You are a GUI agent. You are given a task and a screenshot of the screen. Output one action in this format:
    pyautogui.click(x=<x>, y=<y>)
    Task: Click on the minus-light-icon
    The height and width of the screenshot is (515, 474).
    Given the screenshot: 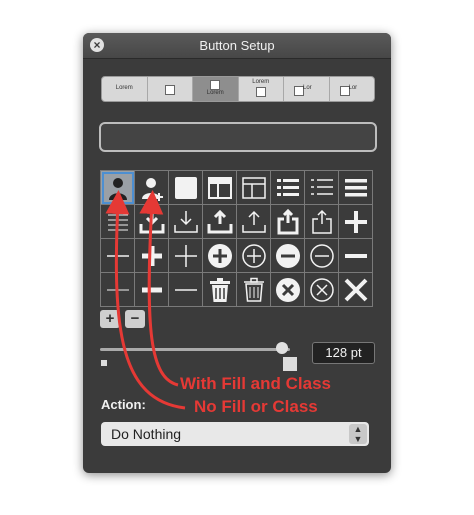 What is the action you would take?
    pyautogui.click(x=185, y=289)
    